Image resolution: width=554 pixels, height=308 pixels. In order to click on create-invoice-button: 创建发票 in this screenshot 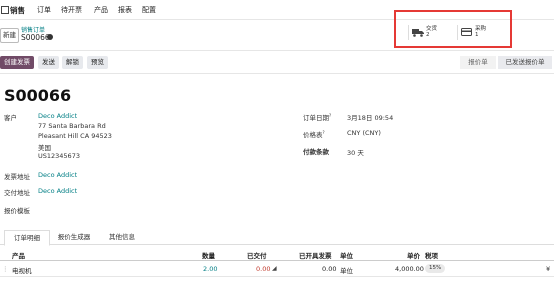, I will do `click(17, 62)`.